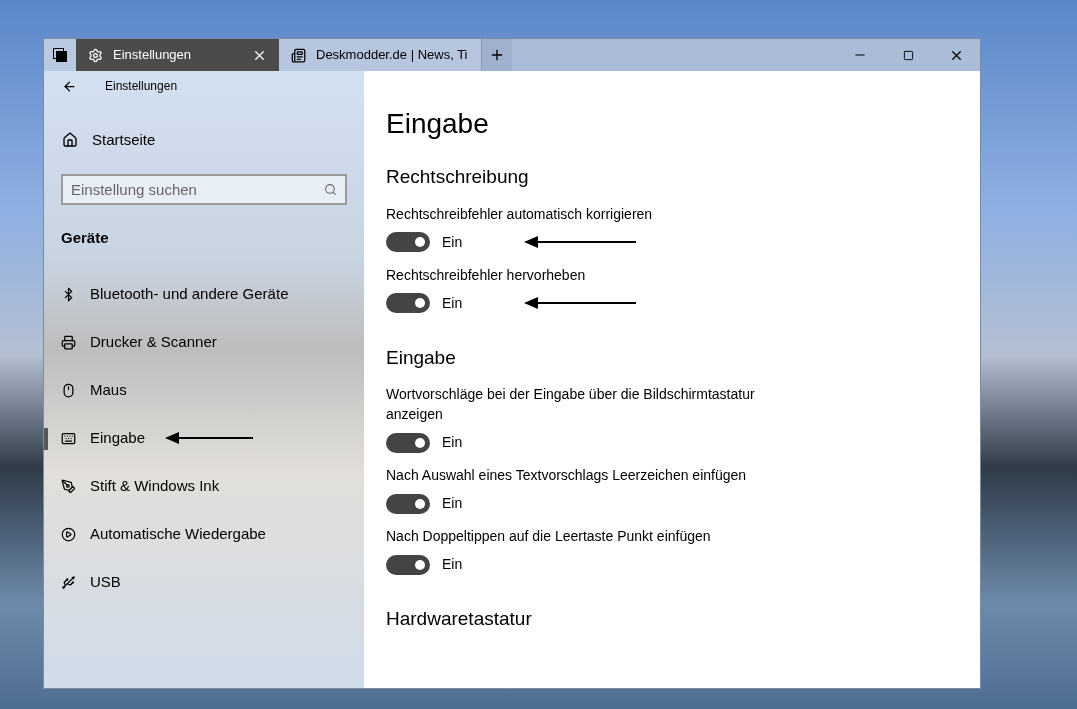 The height and width of the screenshot is (709, 1077). I want to click on setting-label: Rechtschreibfehler hervorheben, so click(486, 275).